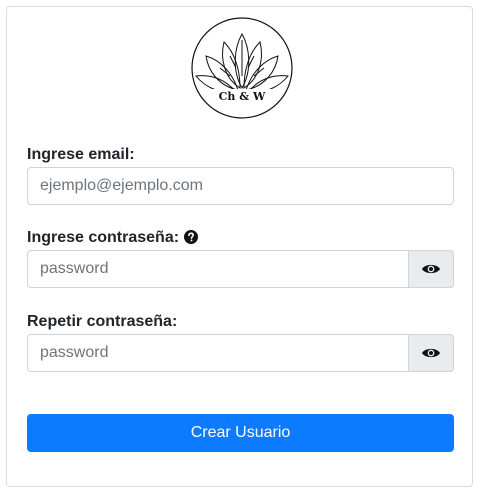 Image resolution: width=487 pixels, height=495 pixels. Describe the element at coordinates (102, 321) in the screenshot. I see `repeat-password-label: Repetir contraseña:` at that location.